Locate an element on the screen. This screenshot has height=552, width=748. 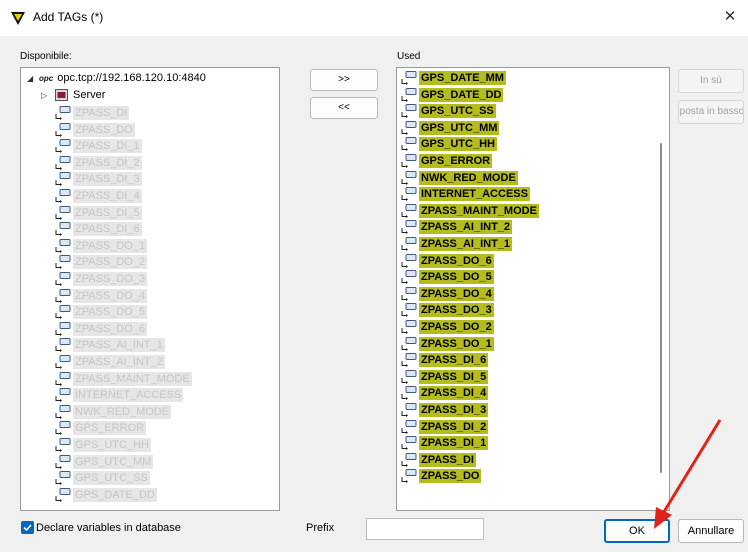
available-tag-row: ZPASS_DI_6 is located at coordinates (98, 229).